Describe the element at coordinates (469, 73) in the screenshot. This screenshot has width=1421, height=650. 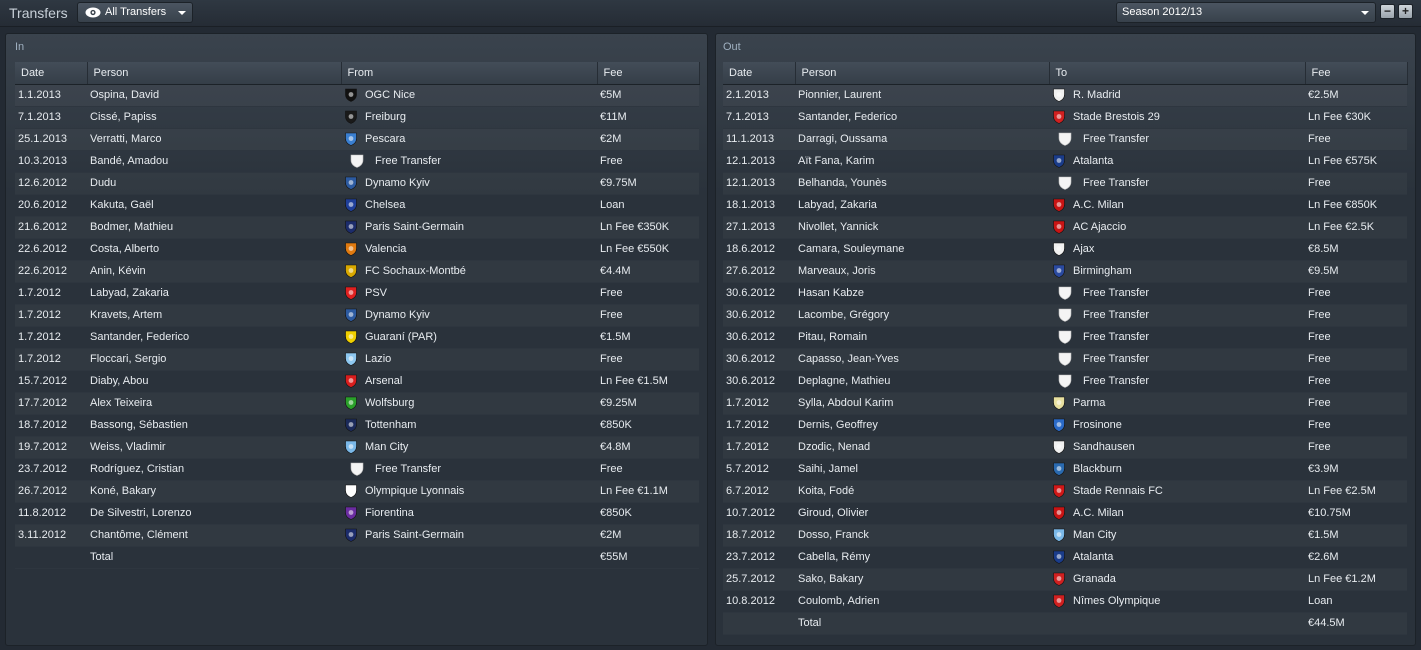
I see `column-header-from: From` at that location.